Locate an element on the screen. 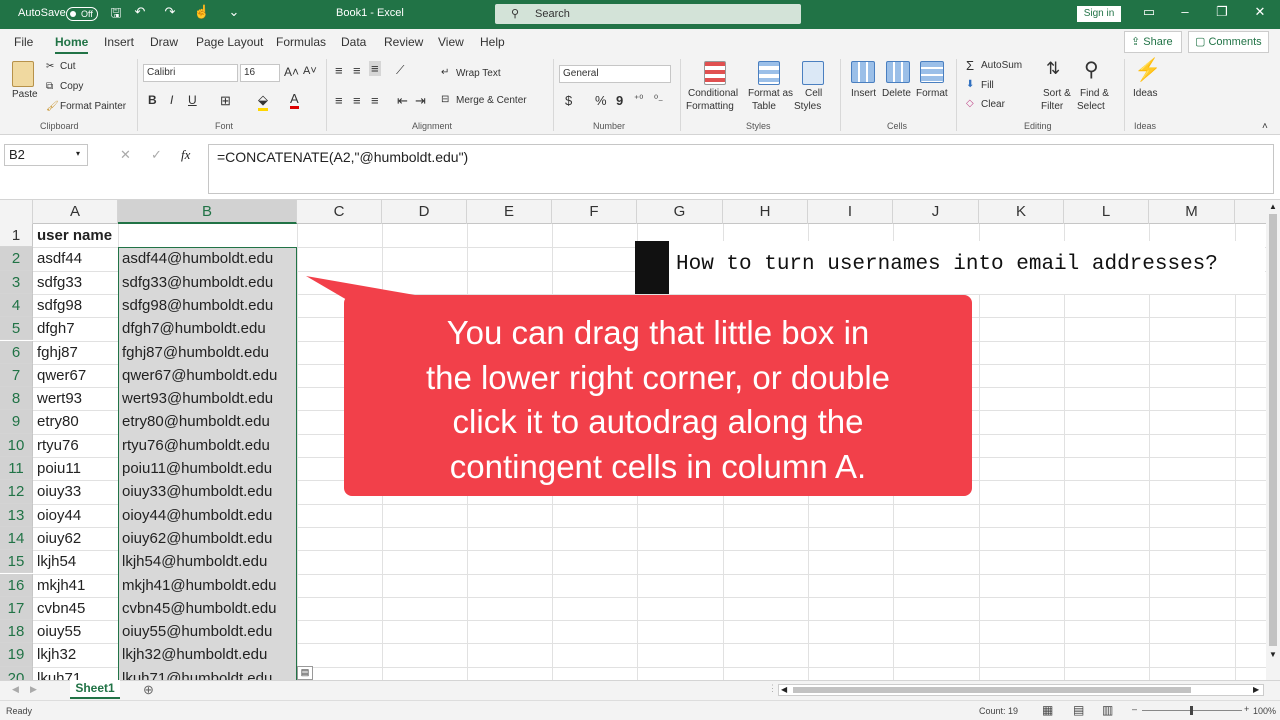 The width and height of the screenshot is (1280, 720). column-header: D is located at coordinates (424, 212).